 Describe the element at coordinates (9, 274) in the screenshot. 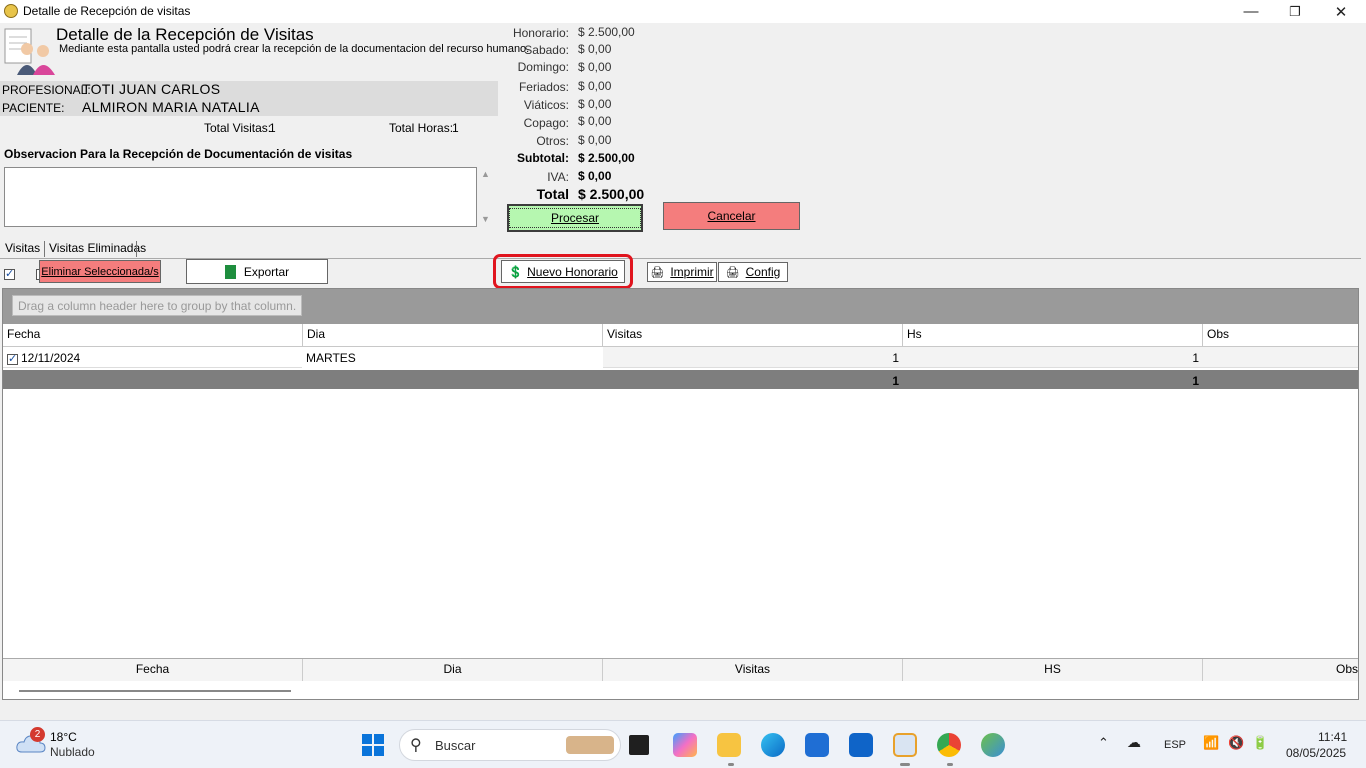

I see `select-all-checkbox` at that location.